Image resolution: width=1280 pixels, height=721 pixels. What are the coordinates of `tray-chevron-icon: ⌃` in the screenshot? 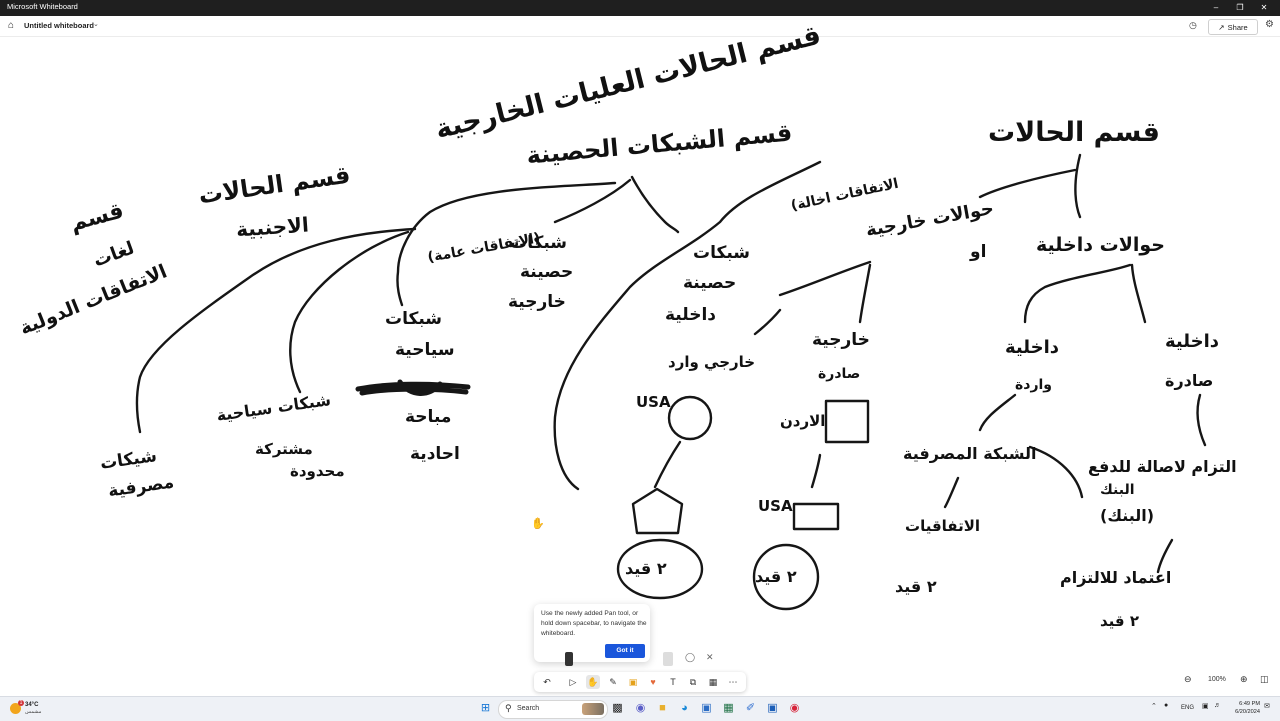 It's located at (1154, 706).